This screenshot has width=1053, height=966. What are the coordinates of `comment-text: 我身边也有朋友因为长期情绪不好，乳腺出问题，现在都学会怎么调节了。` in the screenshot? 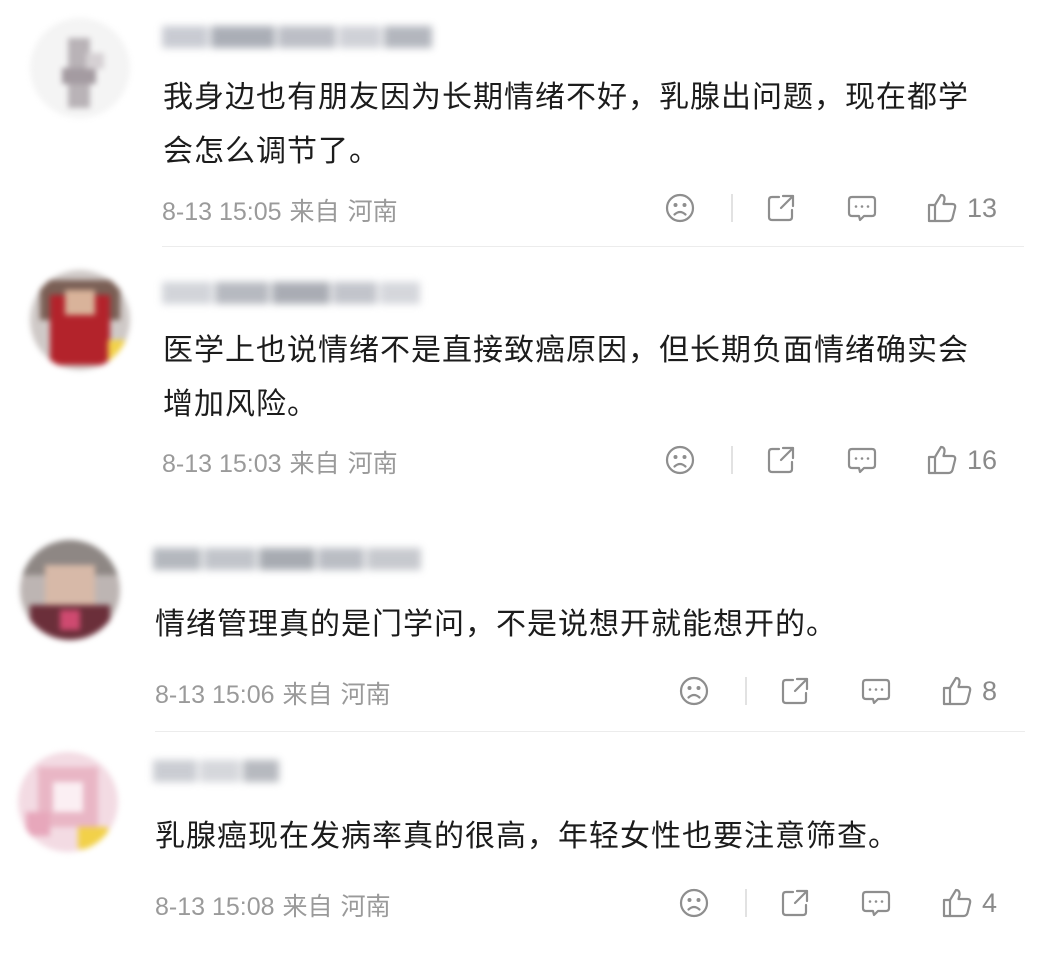 It's located at (566, 124).